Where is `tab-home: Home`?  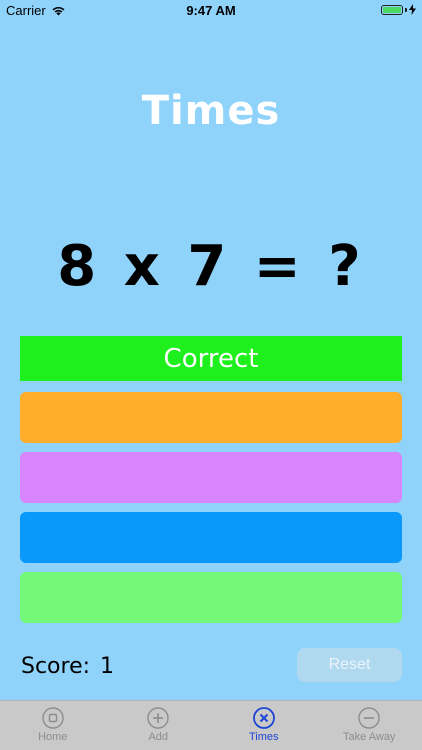
tab-home: Home is located at coordinates (53, 725).